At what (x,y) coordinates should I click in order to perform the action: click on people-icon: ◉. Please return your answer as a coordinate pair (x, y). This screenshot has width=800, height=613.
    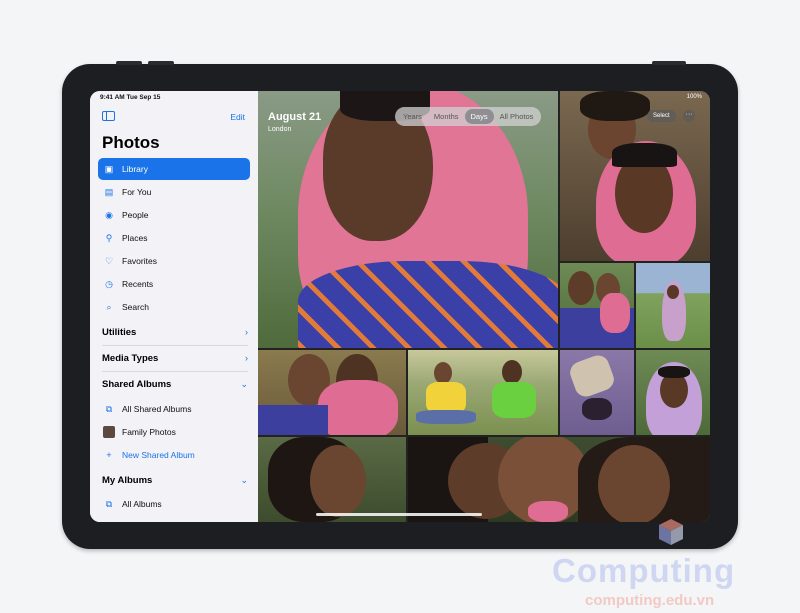
    Looking at the image, I should click on (109, 214).